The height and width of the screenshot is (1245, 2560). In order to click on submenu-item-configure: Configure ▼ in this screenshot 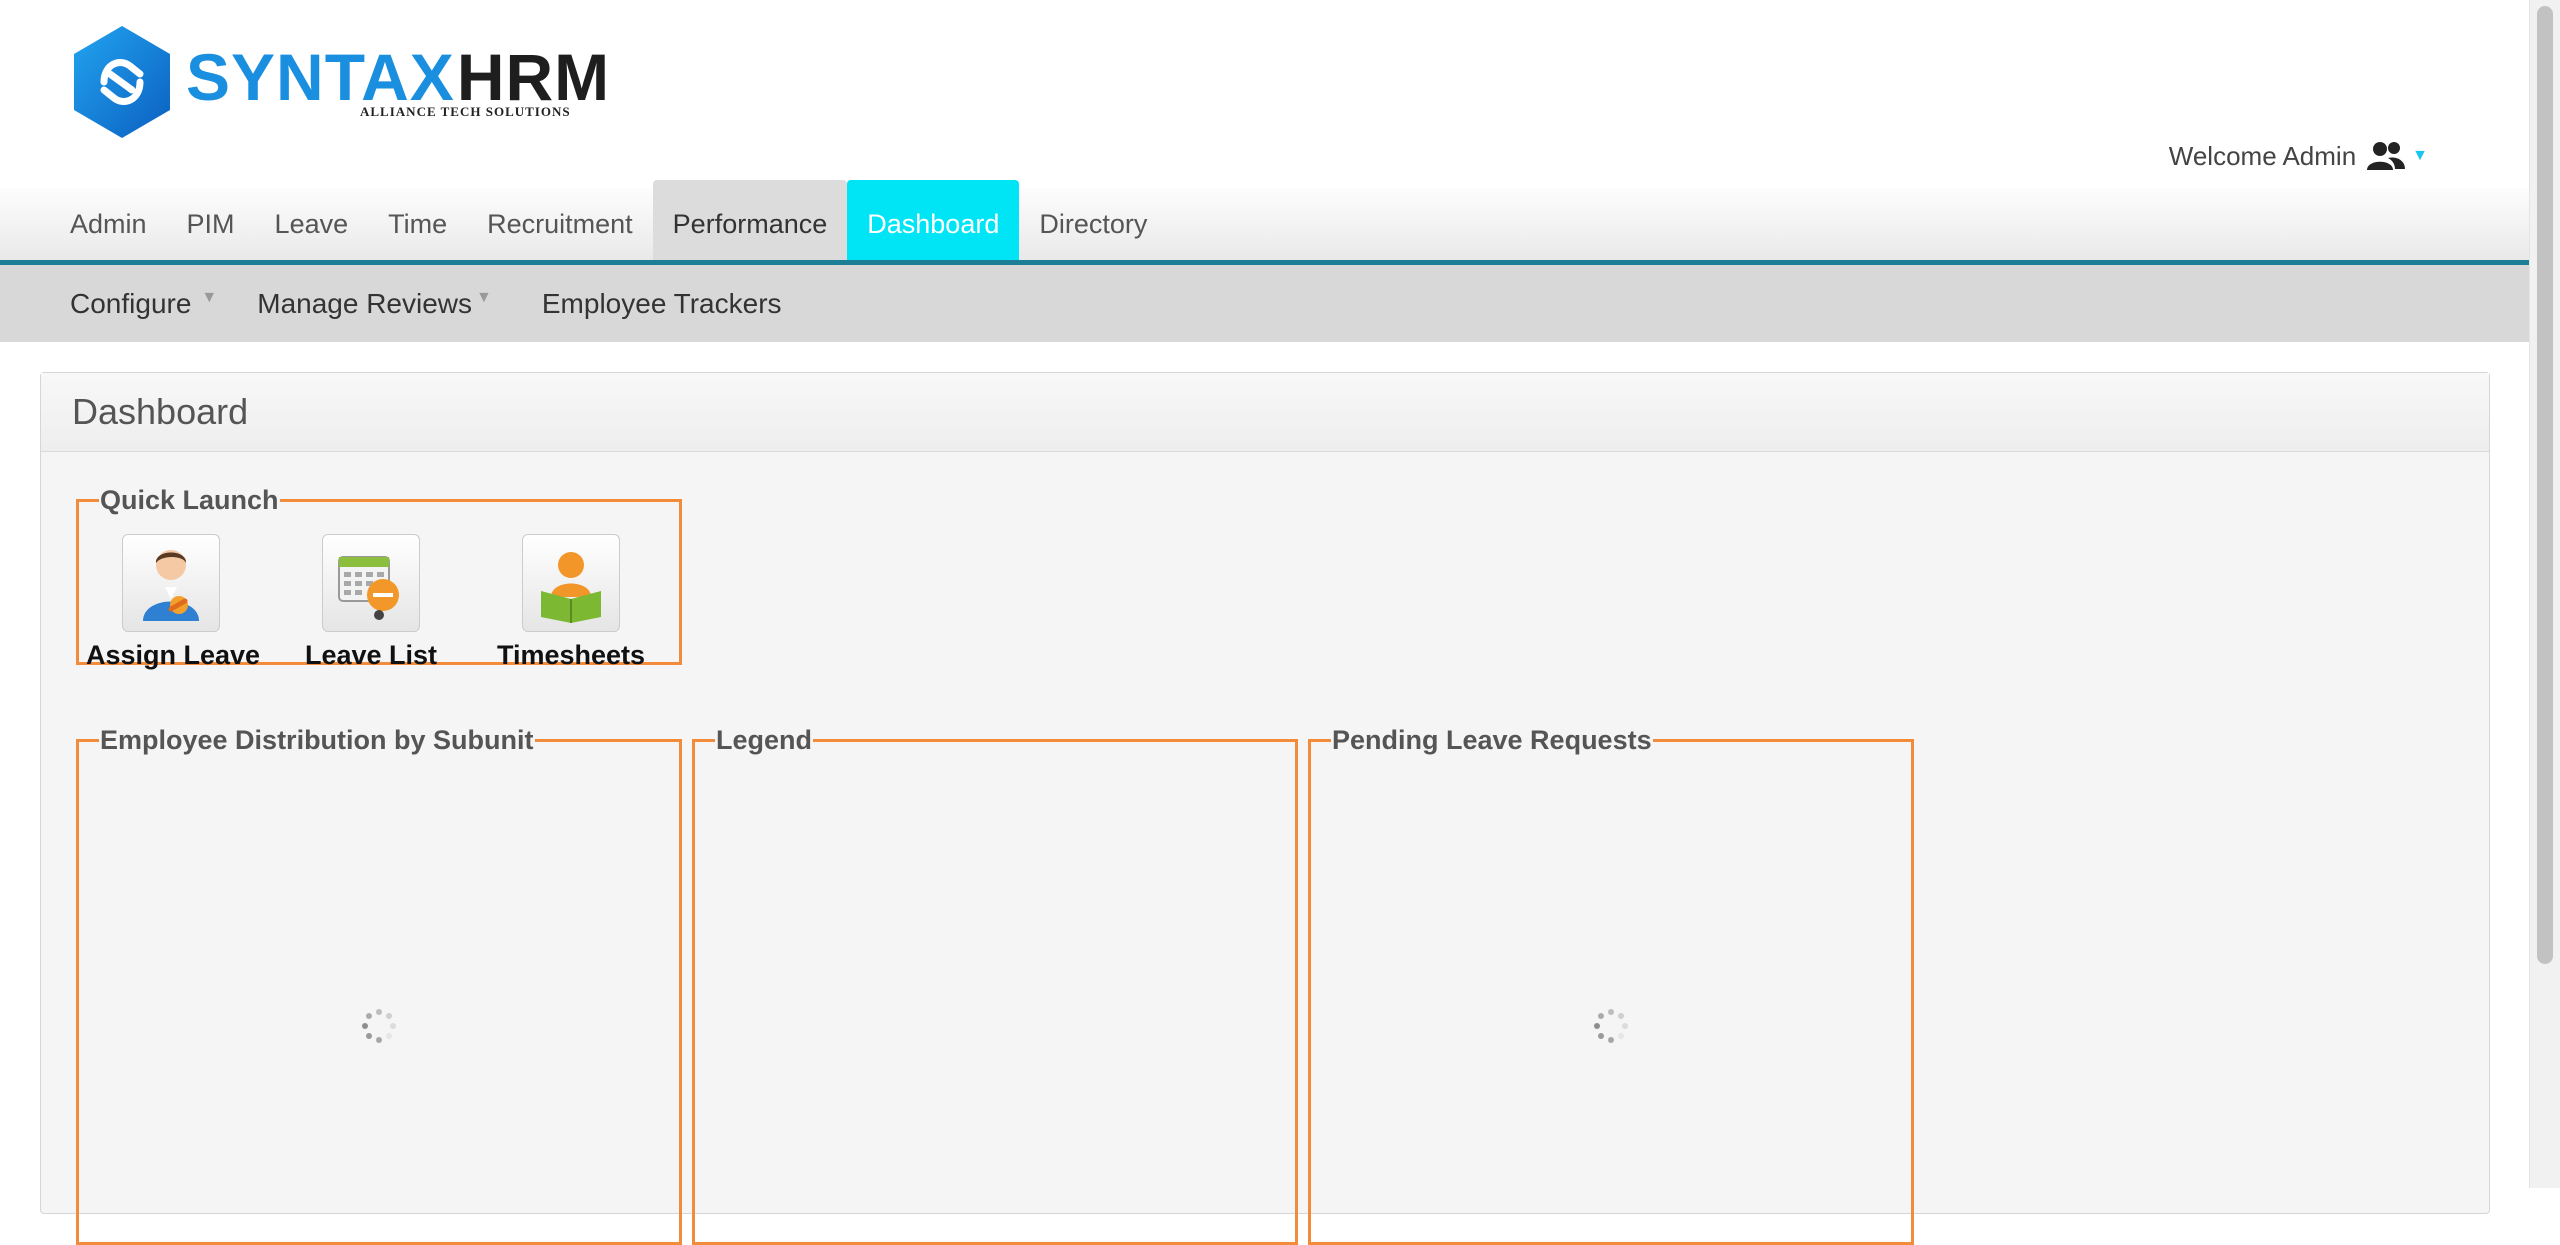, I will do `click(143, 303)`.